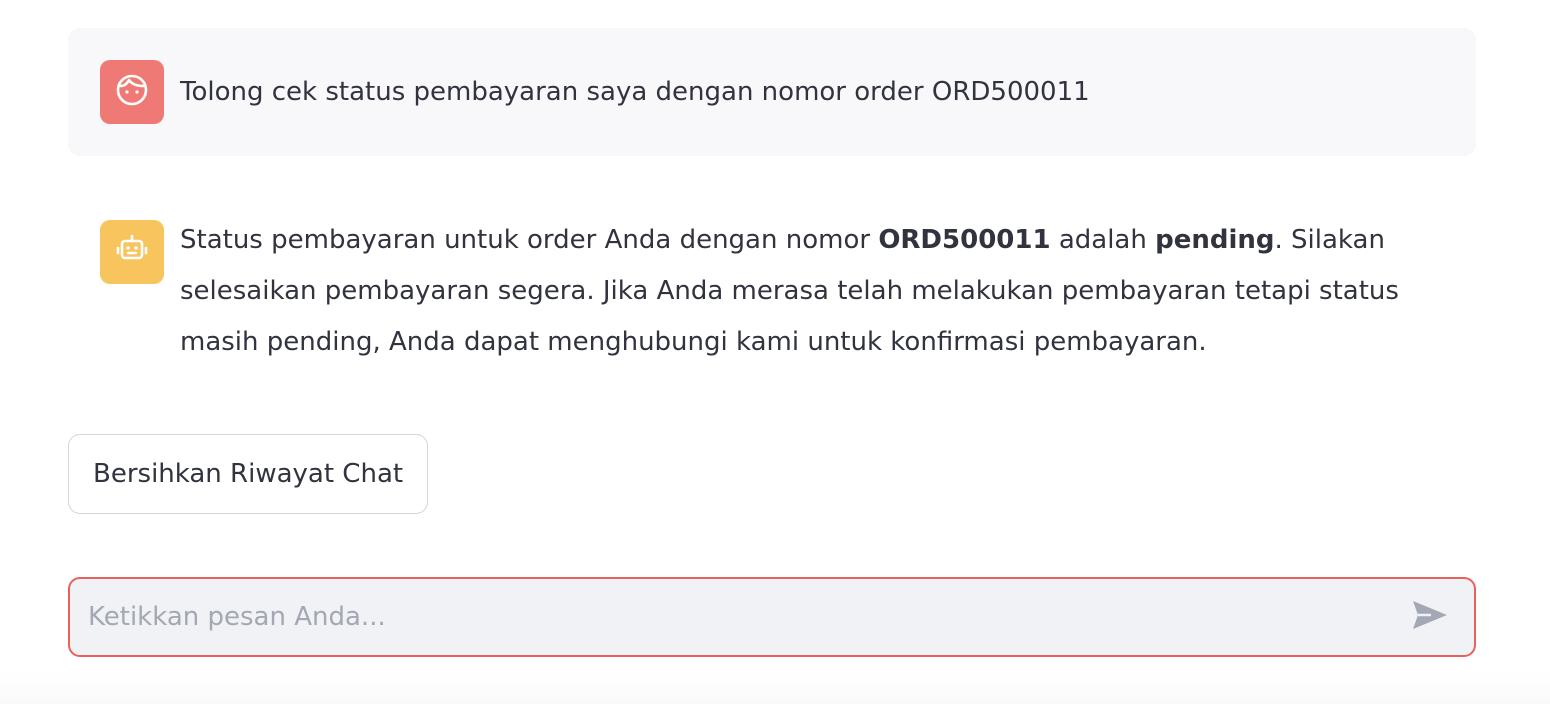 This screenshot has width=1550, height=704. I want to click on send-button, so click(1430, 617).